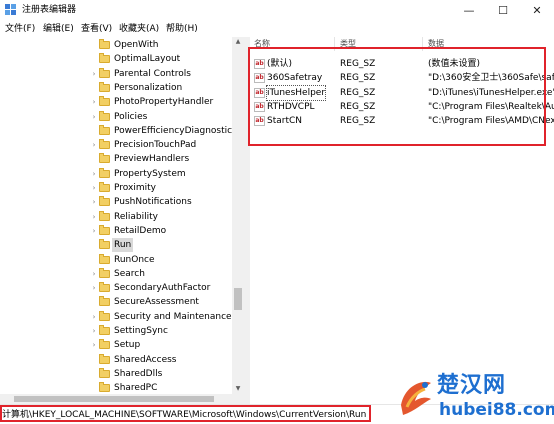 The image size is (554, 424). What do you see at coordinates (58, 29) in the screenshot?
I see `menu-edit: 编辑(E)` at bounding box center [58, 29].